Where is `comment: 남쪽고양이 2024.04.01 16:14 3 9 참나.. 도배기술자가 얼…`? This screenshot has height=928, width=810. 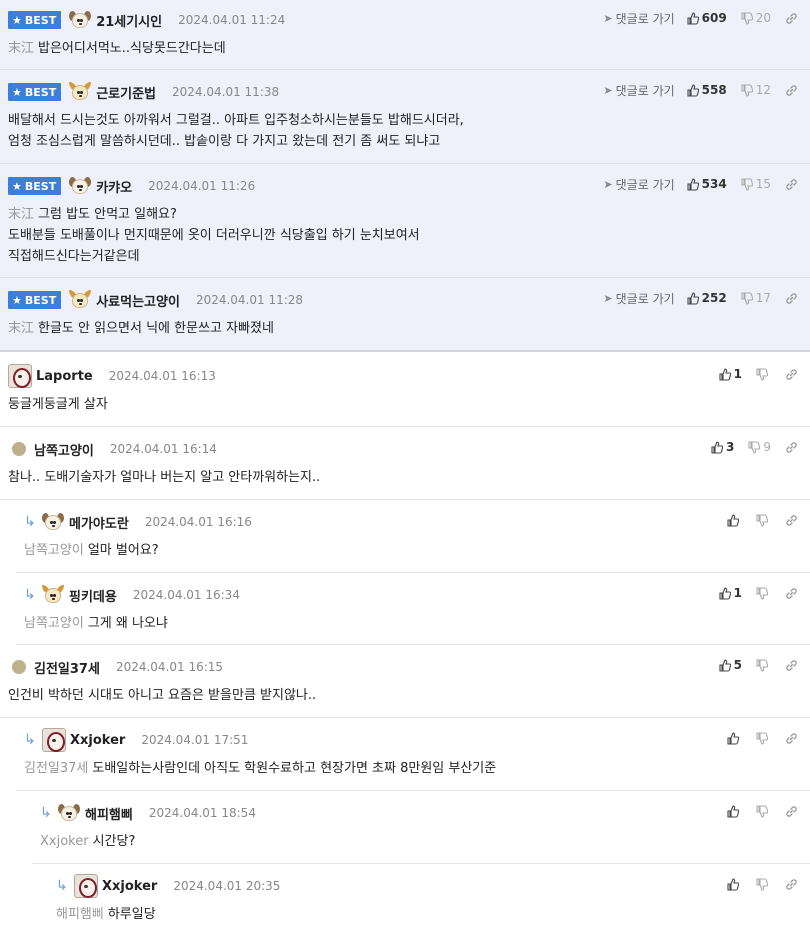
comment: 남쪽고양이 2024.04.01 16:14 3 9 참나.. 도배기술자가 얼… is located at coordinates (405, 463).